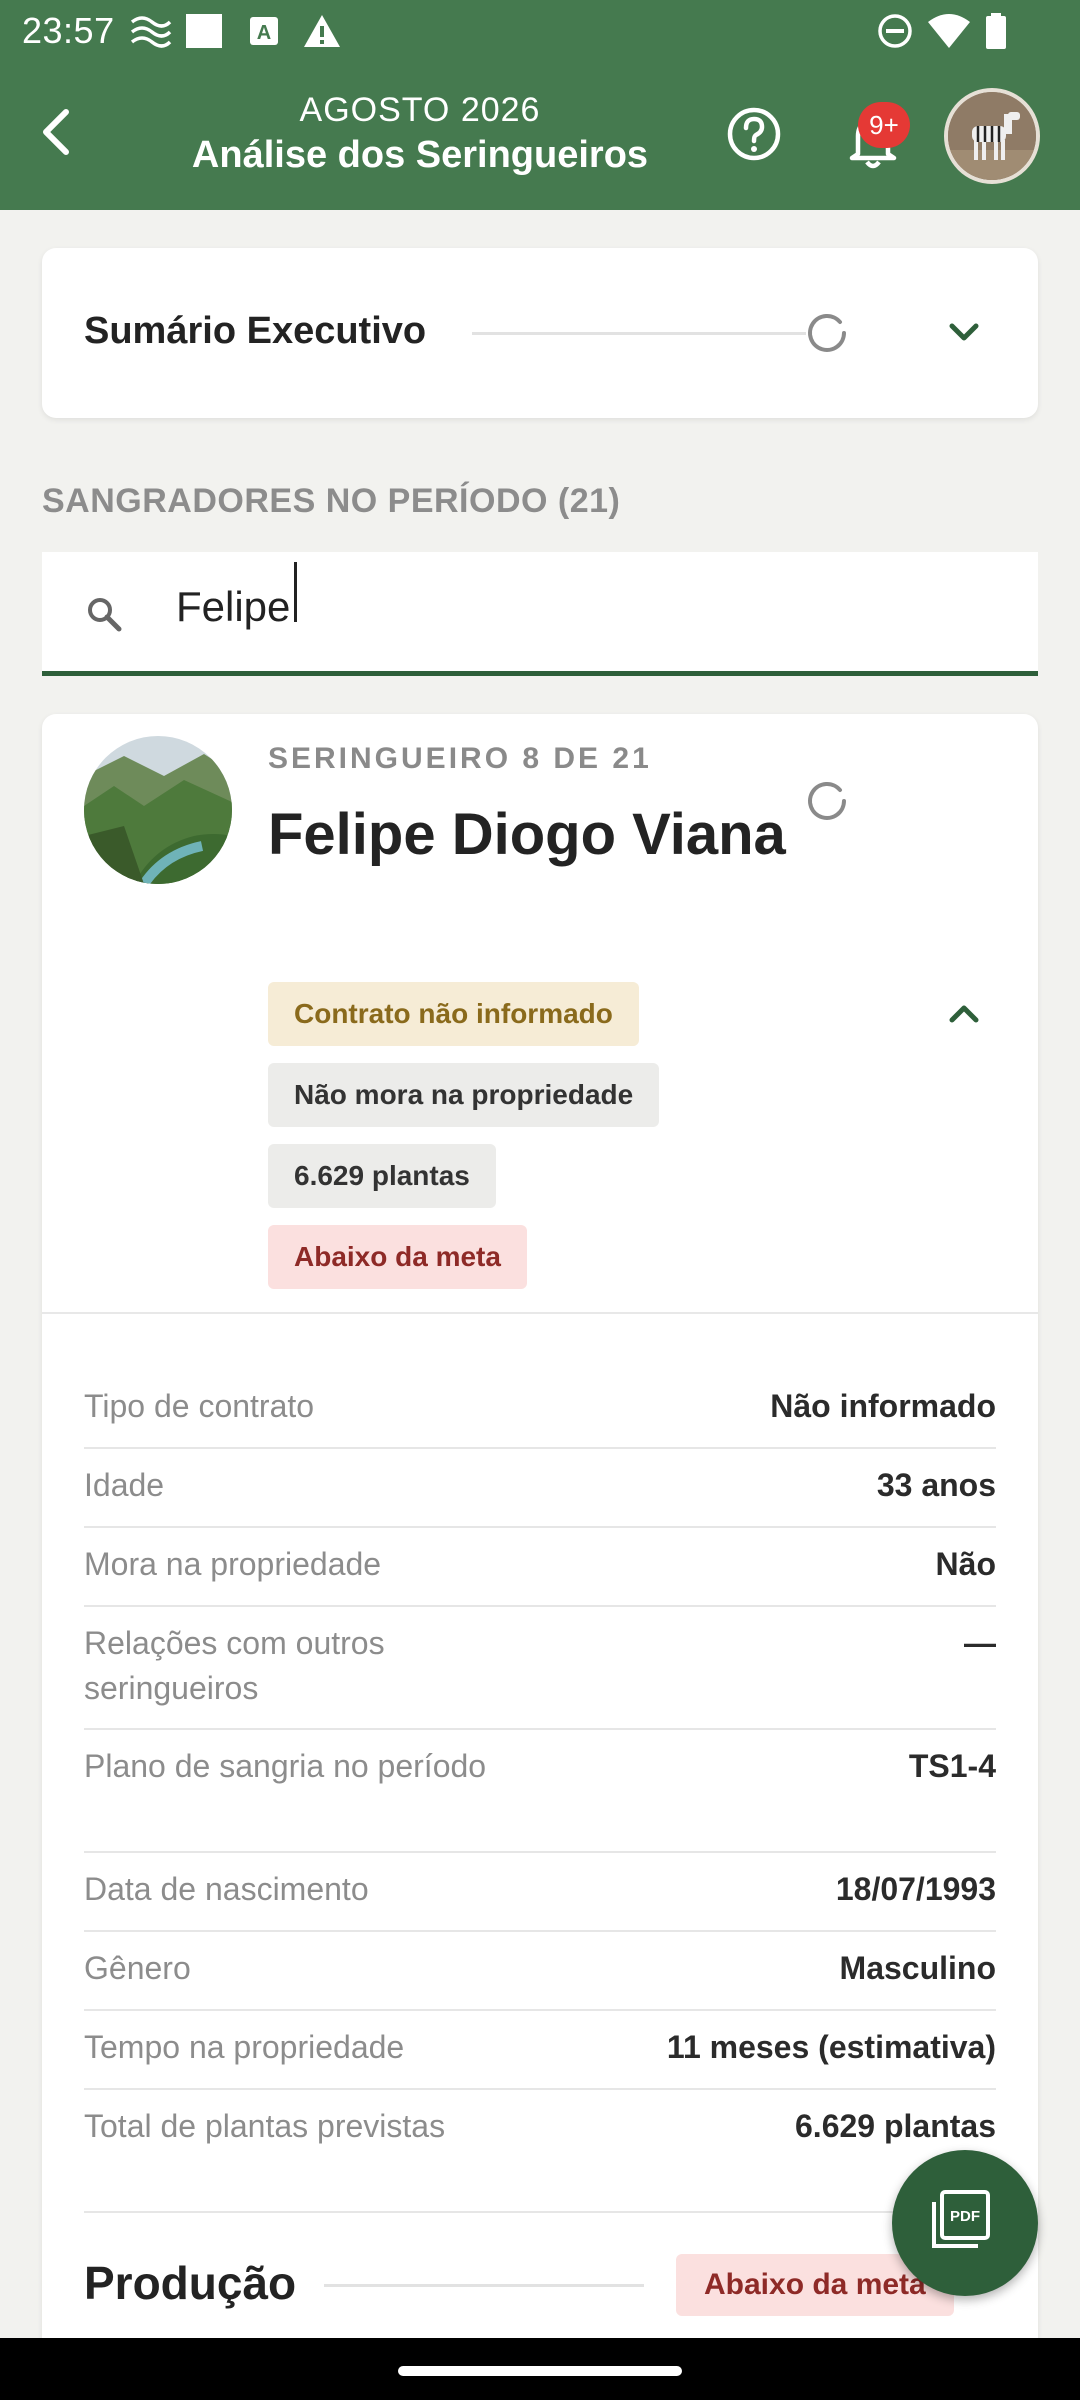  Describe the element at coordinates (464, 1095) in the screenshot. I see `residence-chip: Não mora na propriedade` at that location.